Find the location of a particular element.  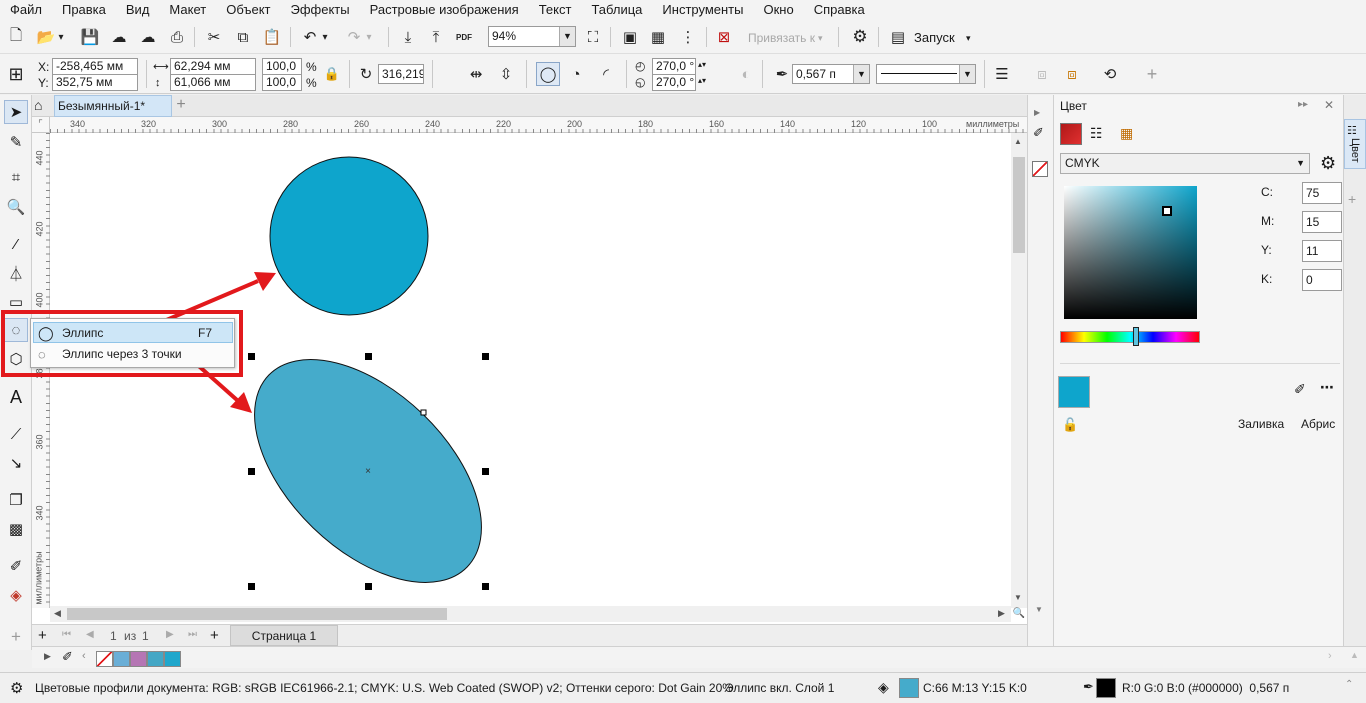

new-document-icon: 🗋 is located at coordinates (16, 37).